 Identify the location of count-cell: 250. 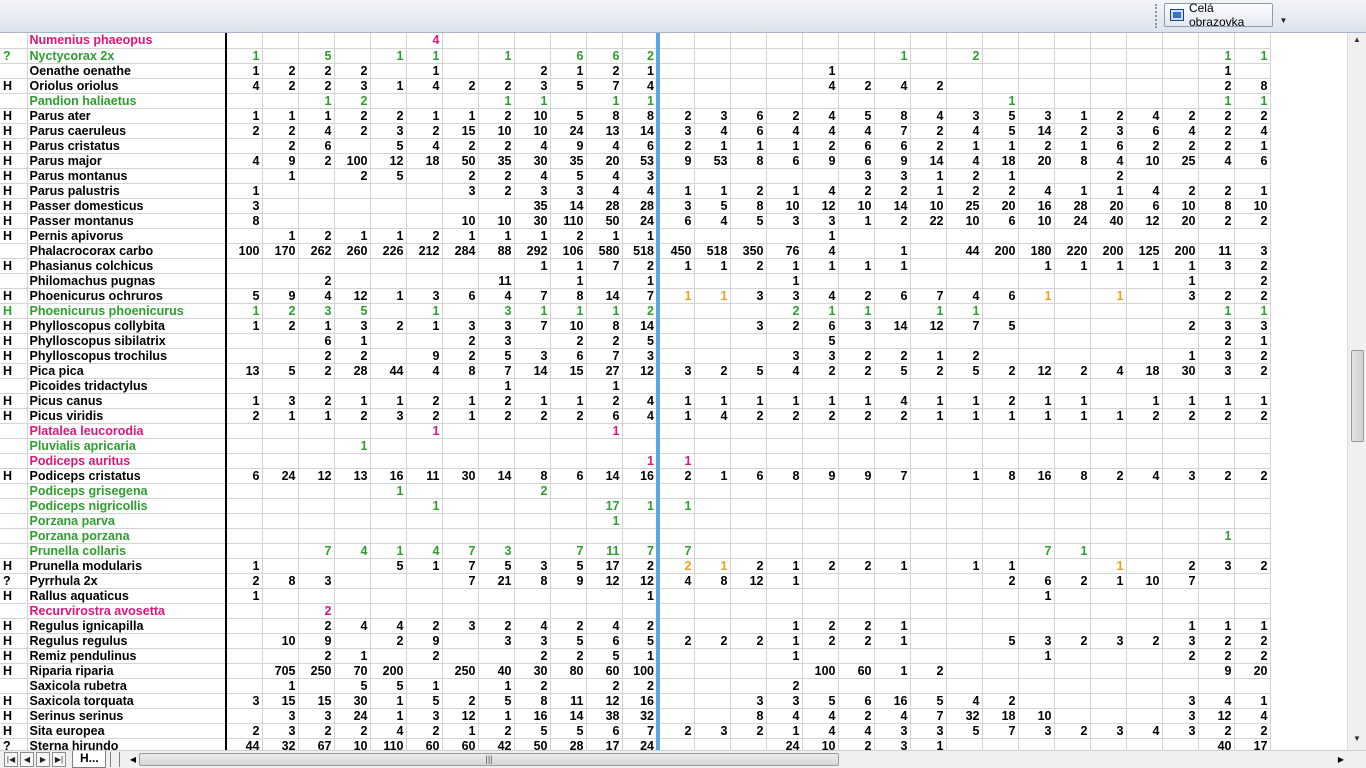
(460, 671).